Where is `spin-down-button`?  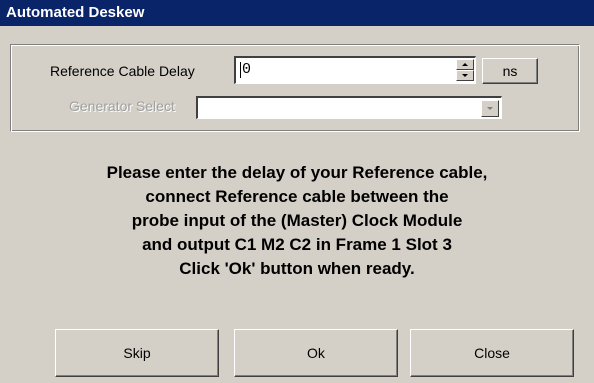
spin-down-button is located at coordinates (465, 75).